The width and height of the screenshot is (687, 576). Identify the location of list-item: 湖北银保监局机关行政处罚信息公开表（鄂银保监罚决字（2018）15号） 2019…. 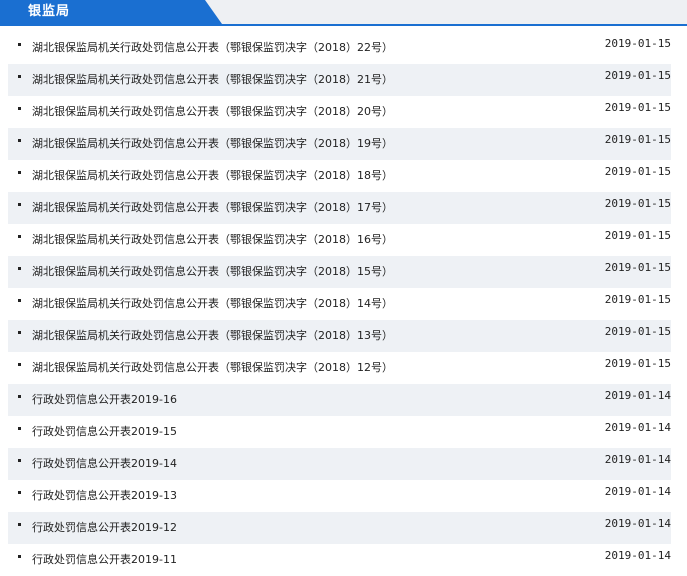
(339, 272).